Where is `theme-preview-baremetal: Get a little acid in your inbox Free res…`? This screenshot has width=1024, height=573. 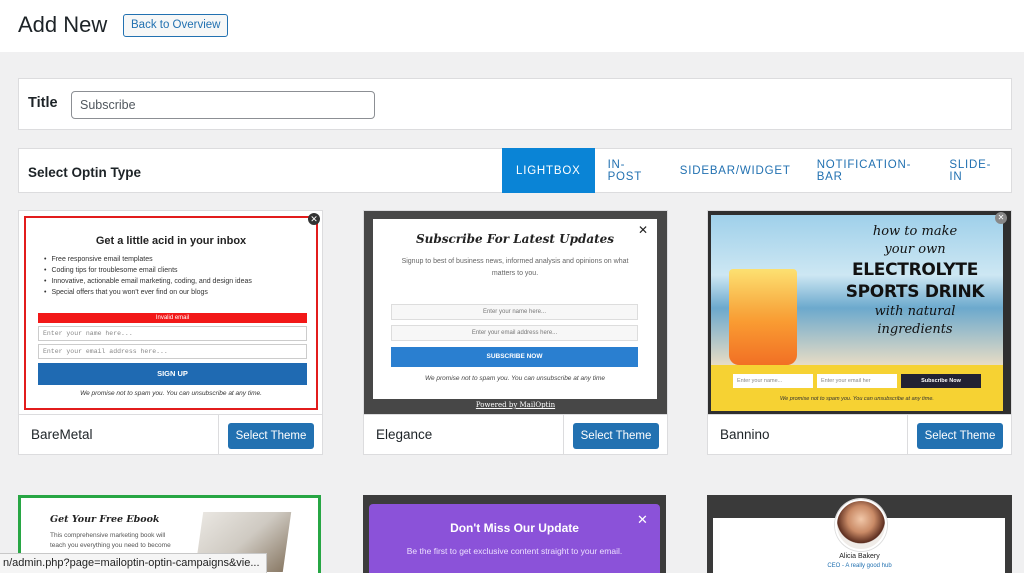 theme-preview-baremetal: Get a little acid in your inbox Free res… is located at coordinates (170, 312).